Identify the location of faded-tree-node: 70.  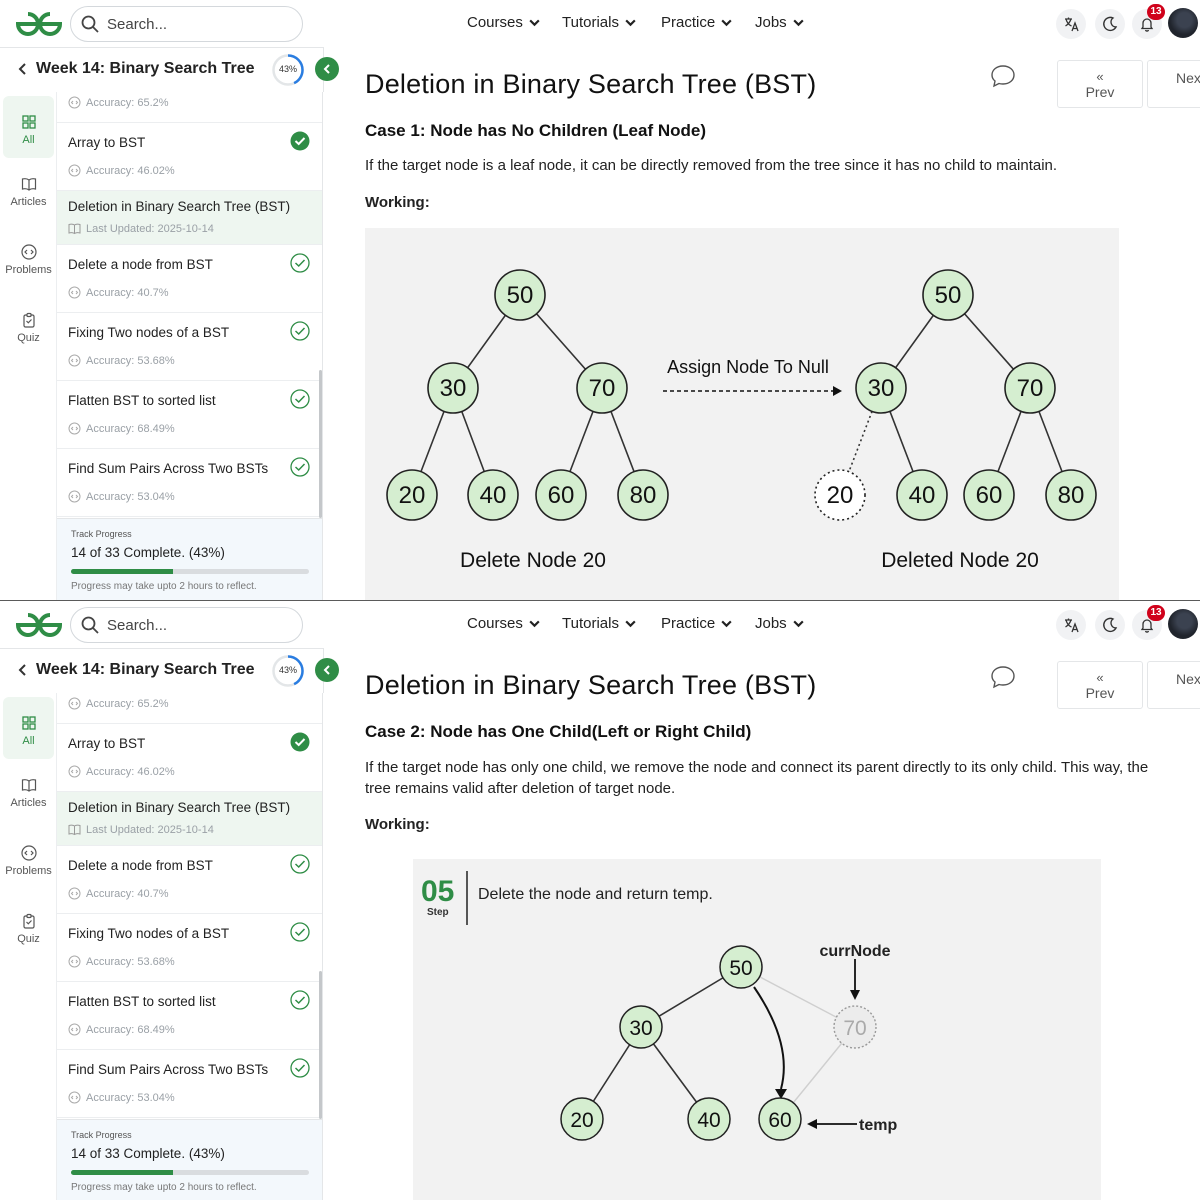
(855, 1027).